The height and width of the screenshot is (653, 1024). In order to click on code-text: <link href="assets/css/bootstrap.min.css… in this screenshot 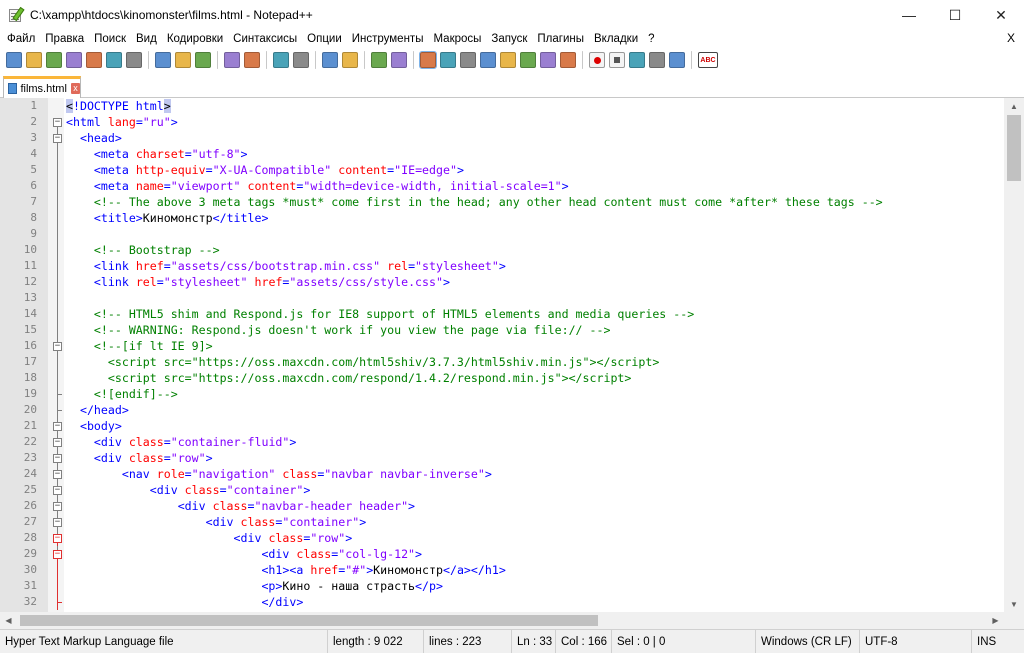, I will do `click(286, 266)`.